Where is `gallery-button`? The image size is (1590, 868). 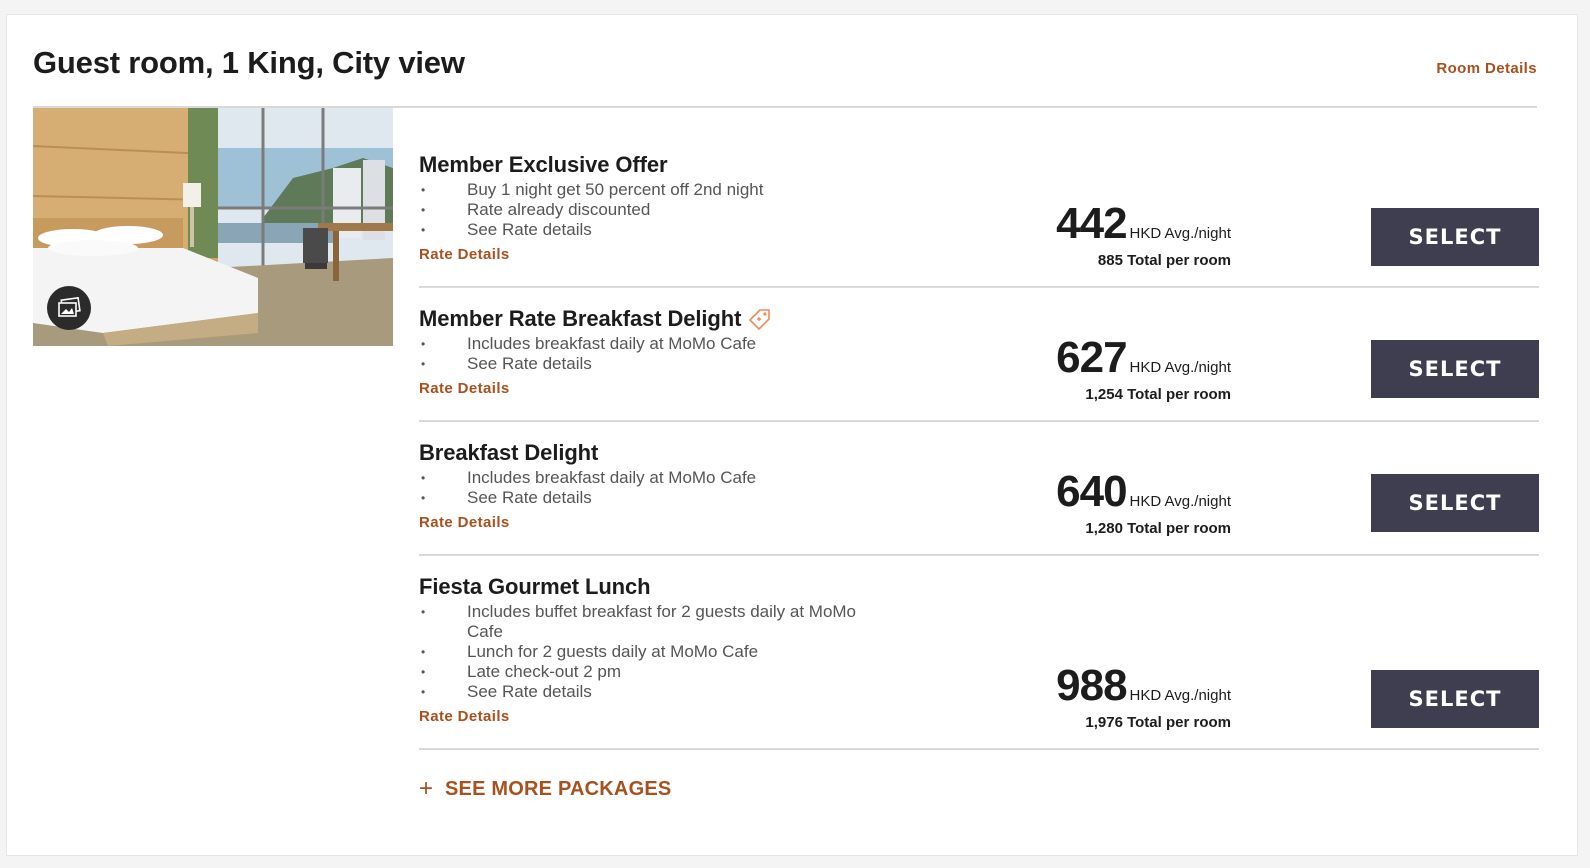
gallery-button is located at coordinates (69, 308).